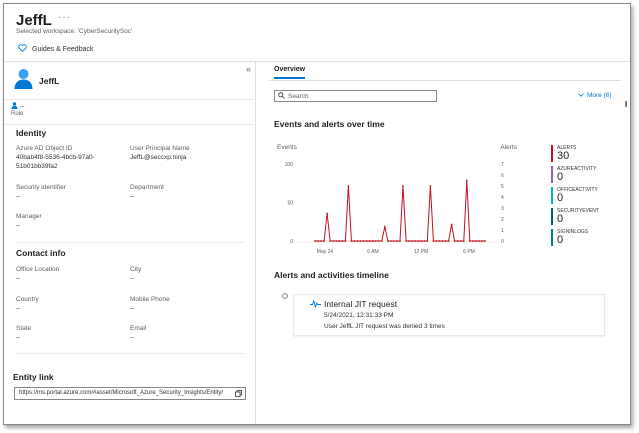 The height and width of the screenshot is (433, 639). What do you see at coordinates (291, 242) in the screenshot?
I see `left-tick-label: 0` at bounding box center [291, 242].